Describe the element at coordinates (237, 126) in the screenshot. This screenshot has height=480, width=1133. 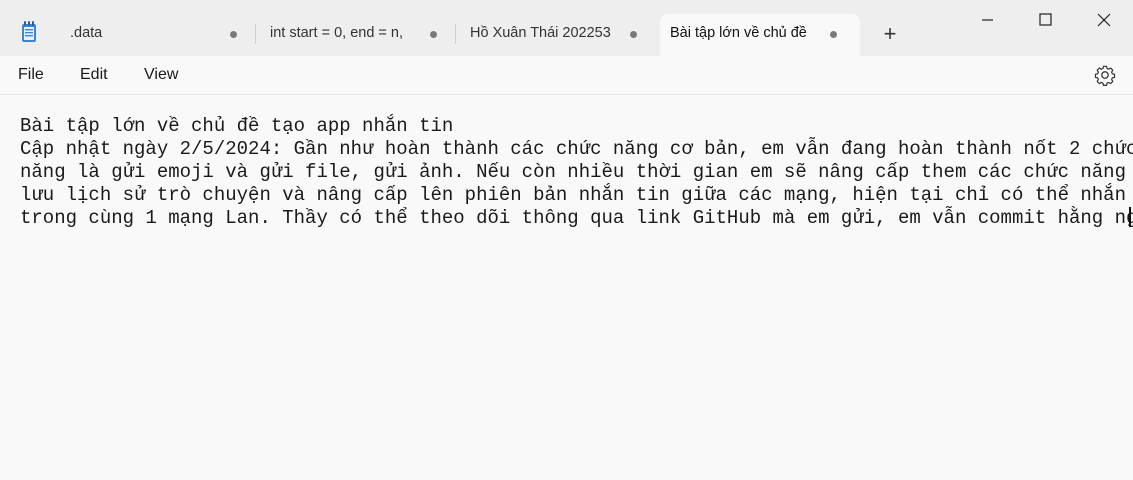
I see `editor-line-1: Bài tập lớn về chủ đề tạo app nhắn tin` at that location.